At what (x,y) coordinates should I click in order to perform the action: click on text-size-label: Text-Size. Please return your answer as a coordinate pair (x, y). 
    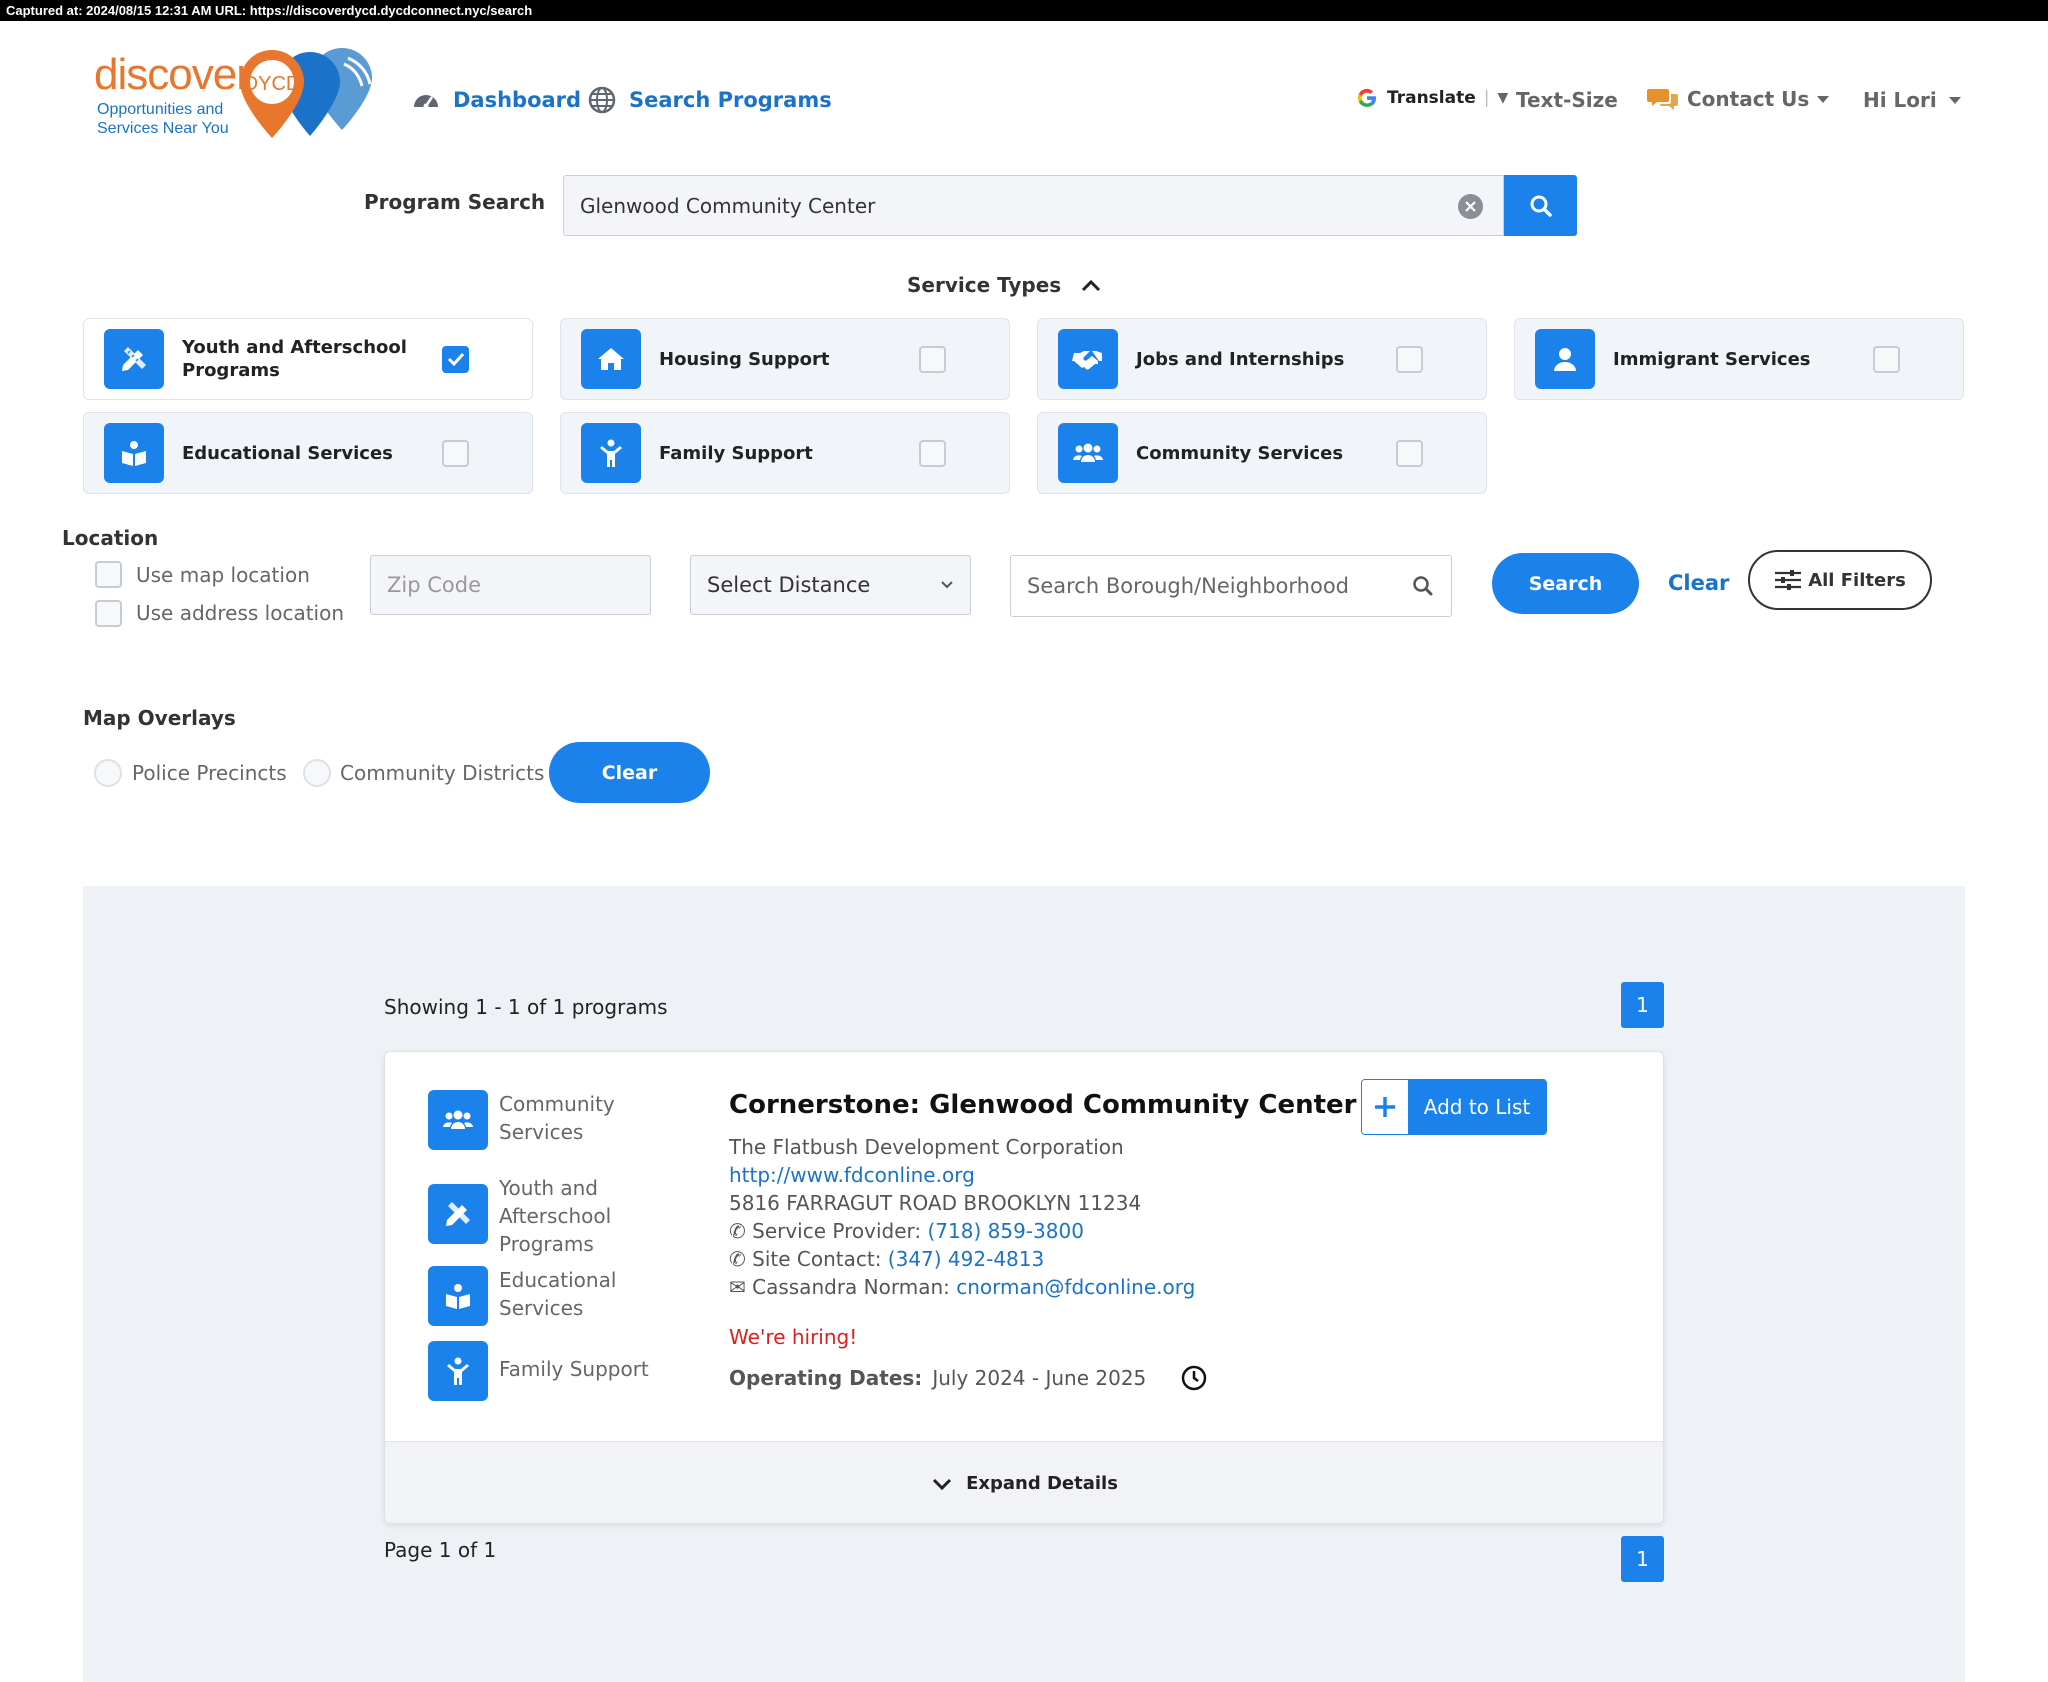
    Looking at the image, I should click on (1567, 100).